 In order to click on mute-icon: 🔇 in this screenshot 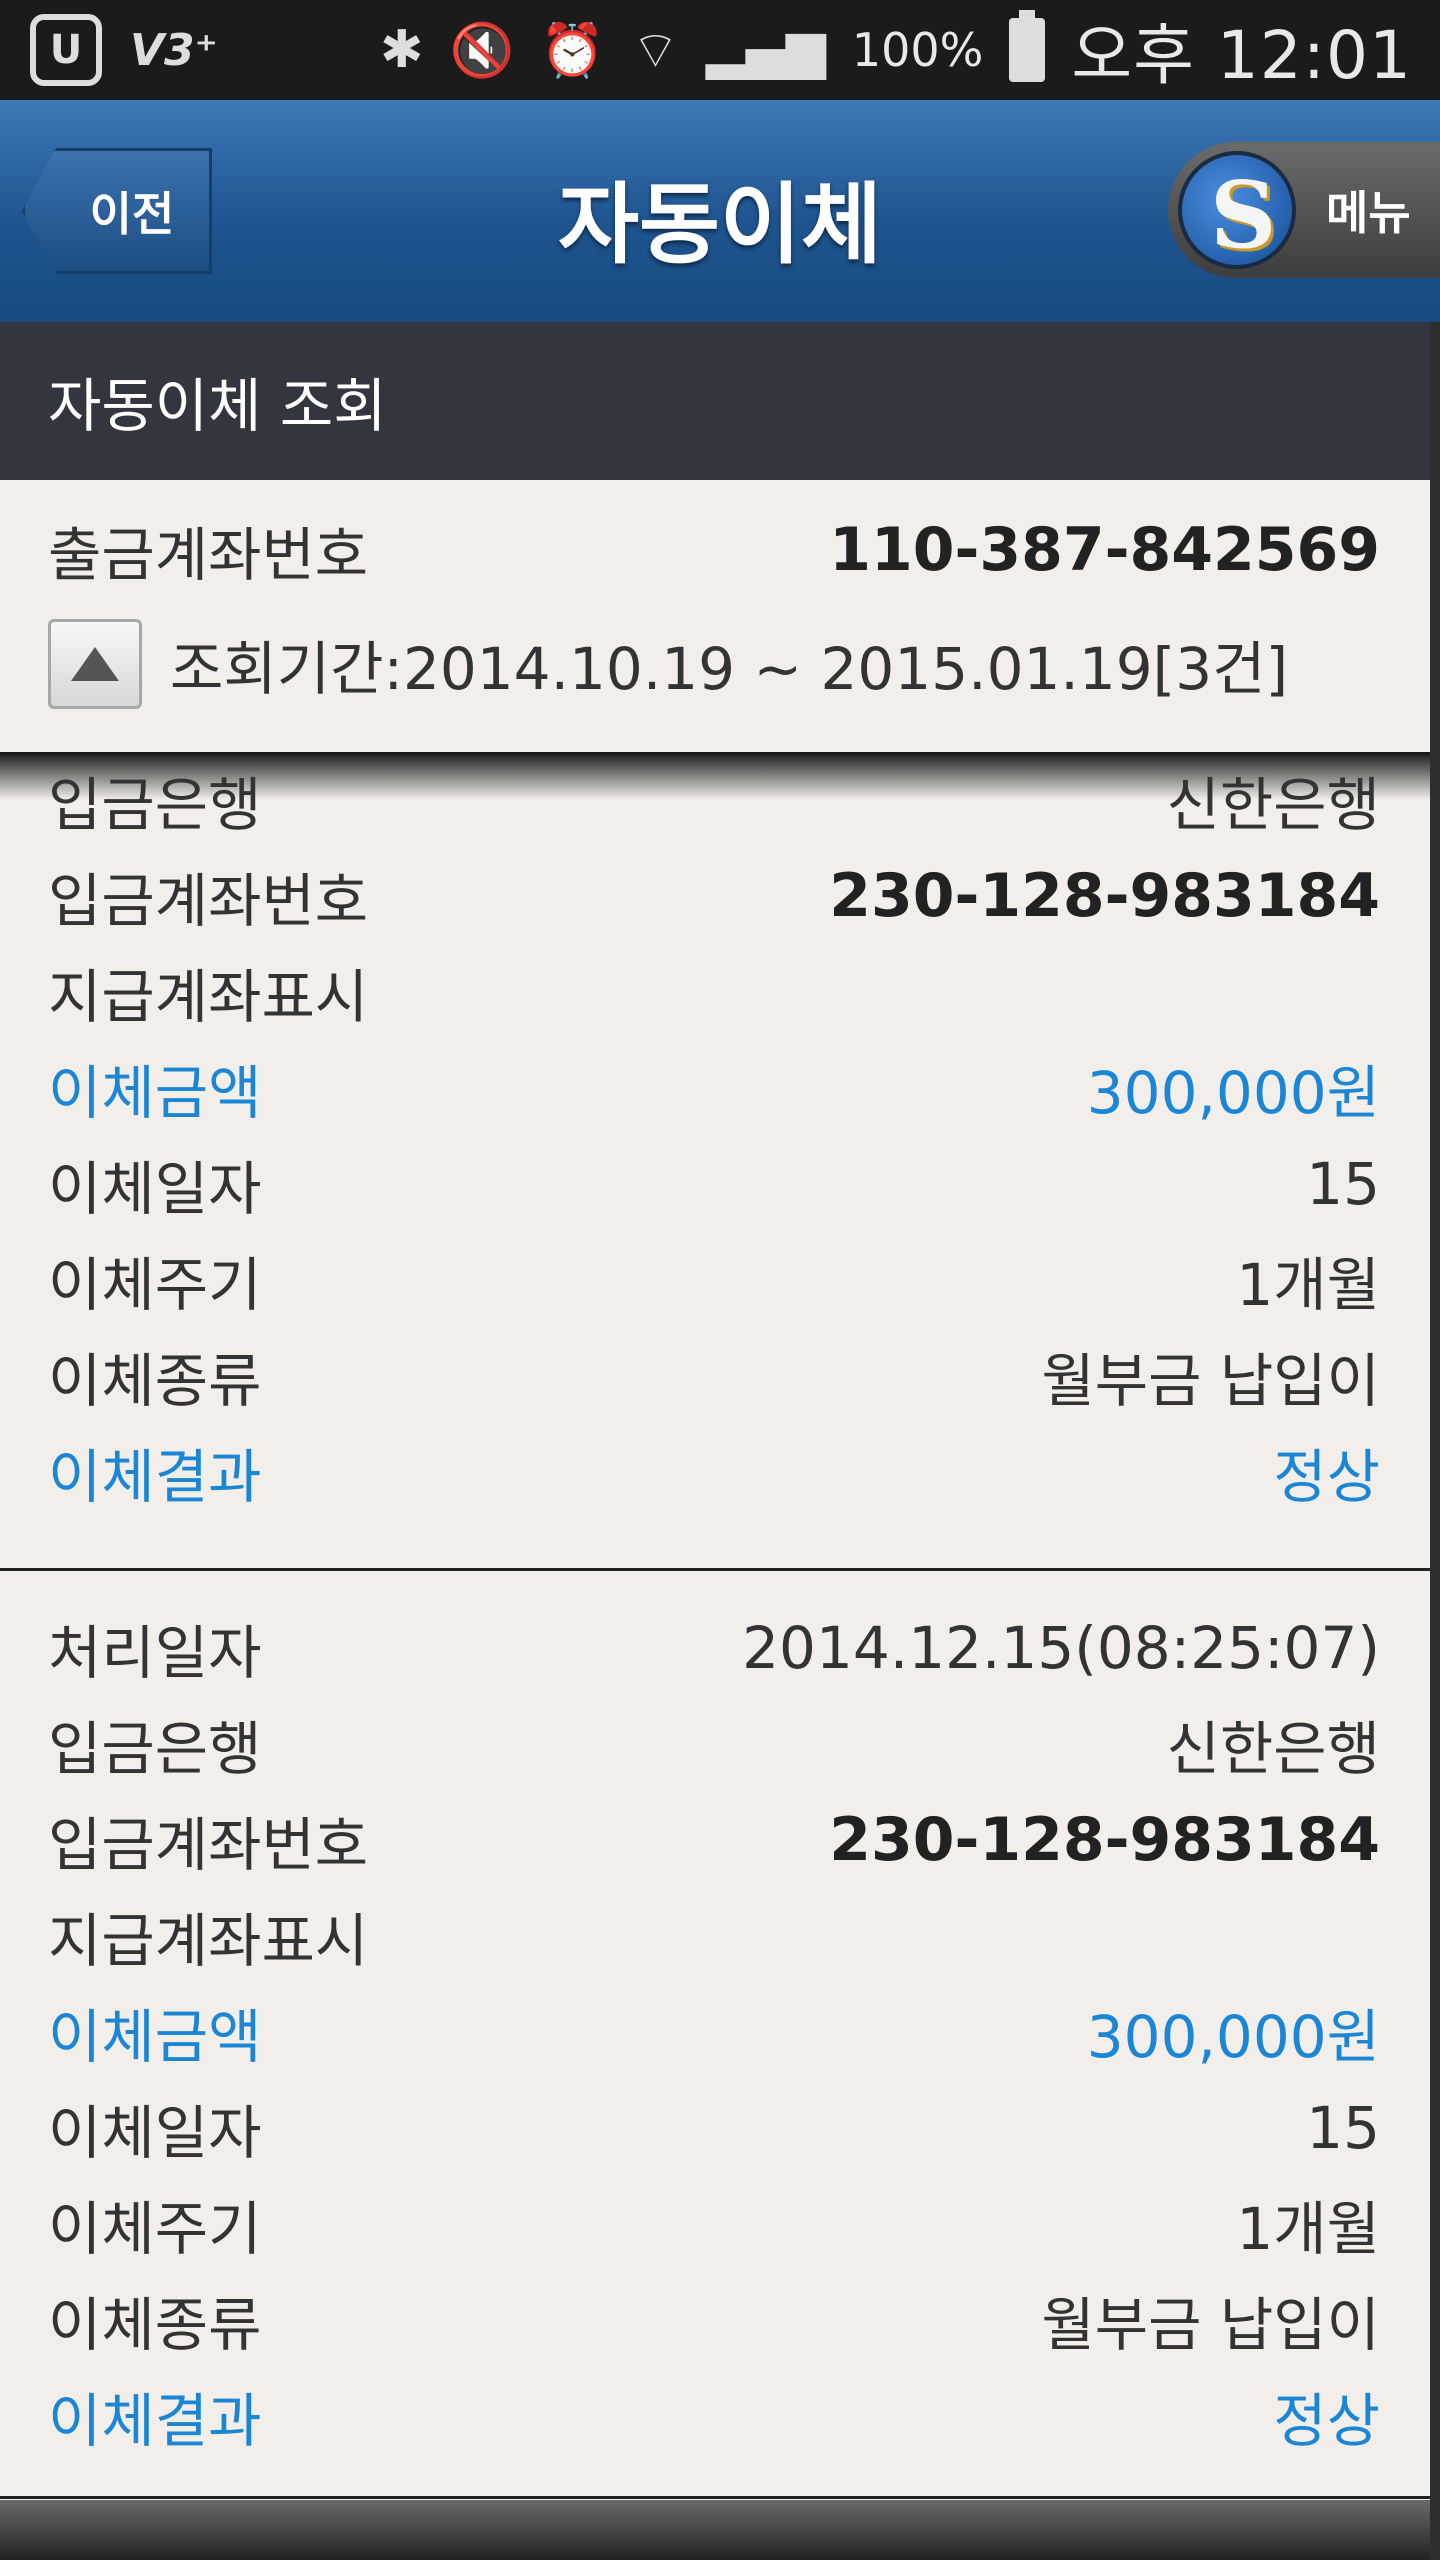, I will do `click(482, 50)`.